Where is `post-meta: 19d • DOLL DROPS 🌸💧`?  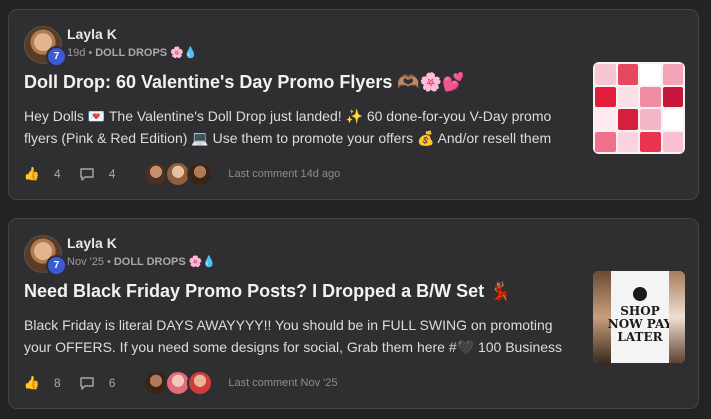 post-meta: 19d • DOLL DROPS 🌸💧 is located at coordinates (132, 53).